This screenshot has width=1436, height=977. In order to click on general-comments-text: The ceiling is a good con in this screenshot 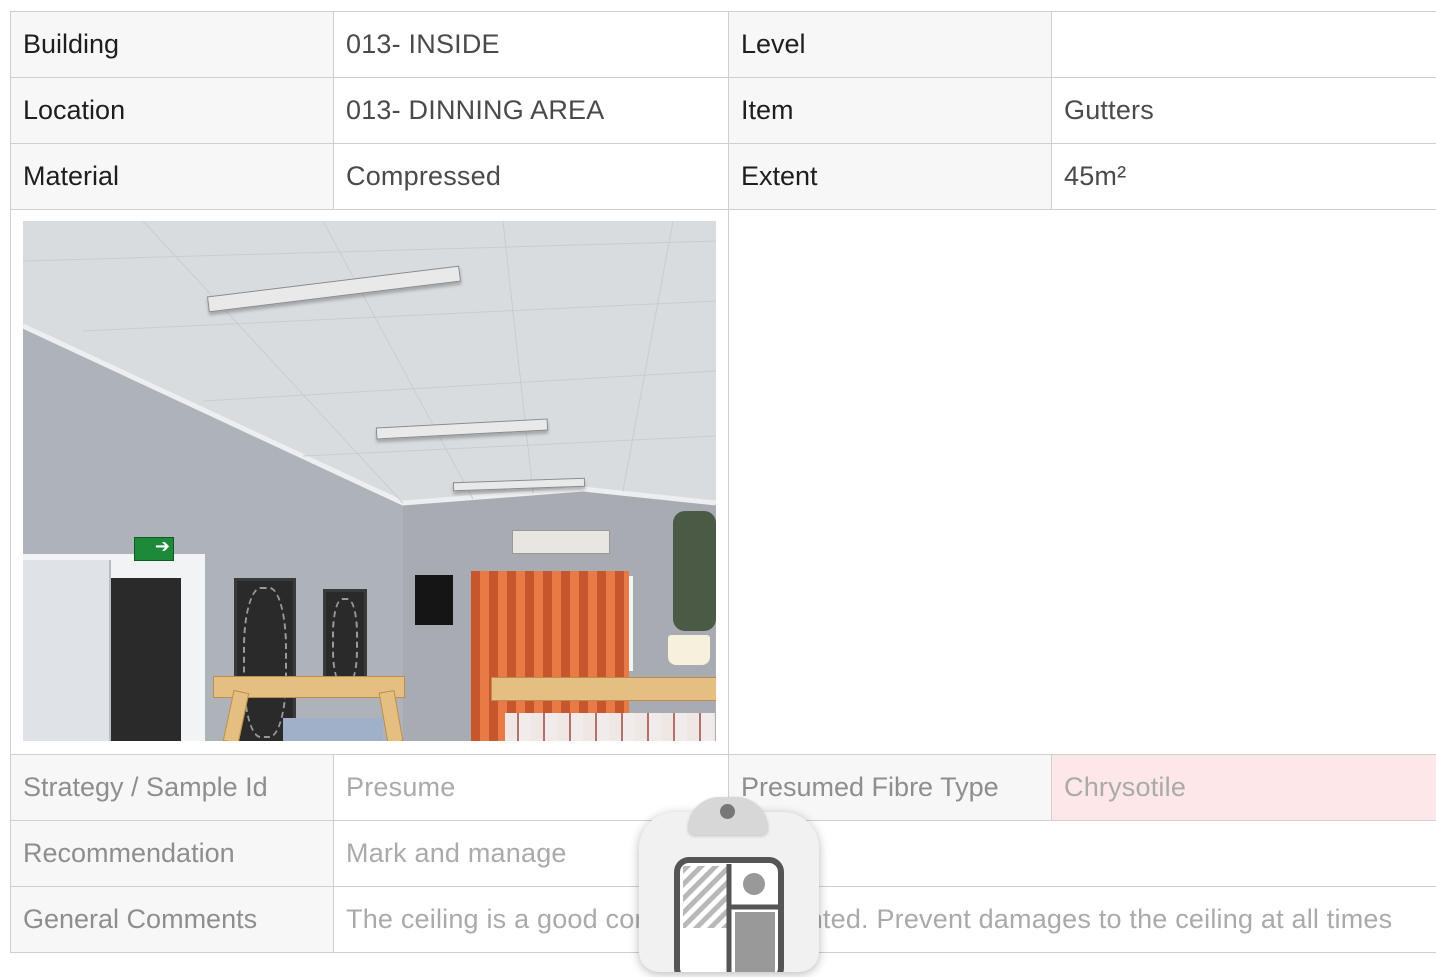, I will do `click(498, 919)`.